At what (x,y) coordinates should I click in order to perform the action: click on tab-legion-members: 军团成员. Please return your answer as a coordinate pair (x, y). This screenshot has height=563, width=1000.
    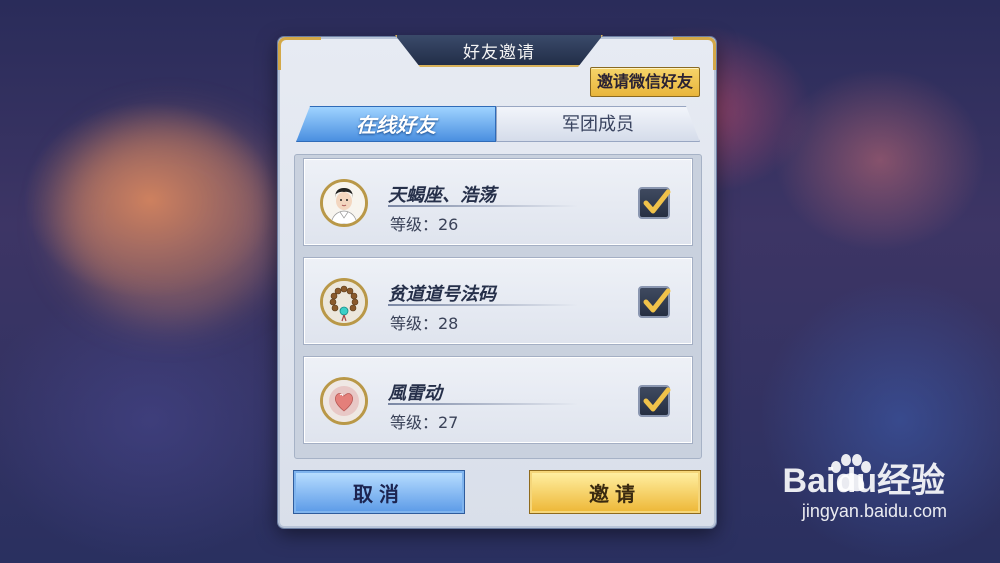
    Looking at the image, I should click on (598, 124).